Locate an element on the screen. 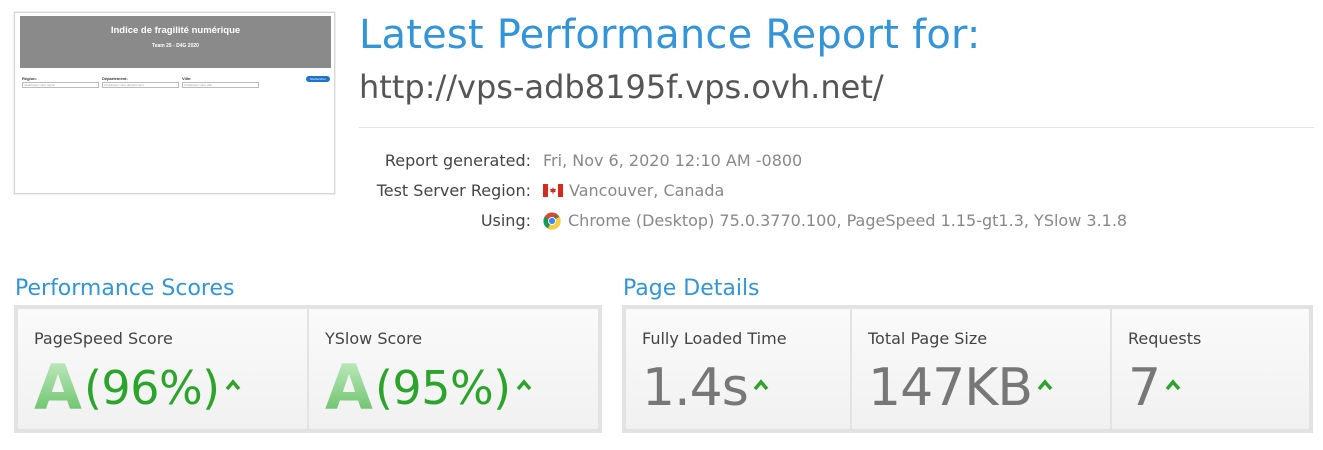 The image size is (1323, 450). request-count: 7 is located at coordinates (1144, 388).